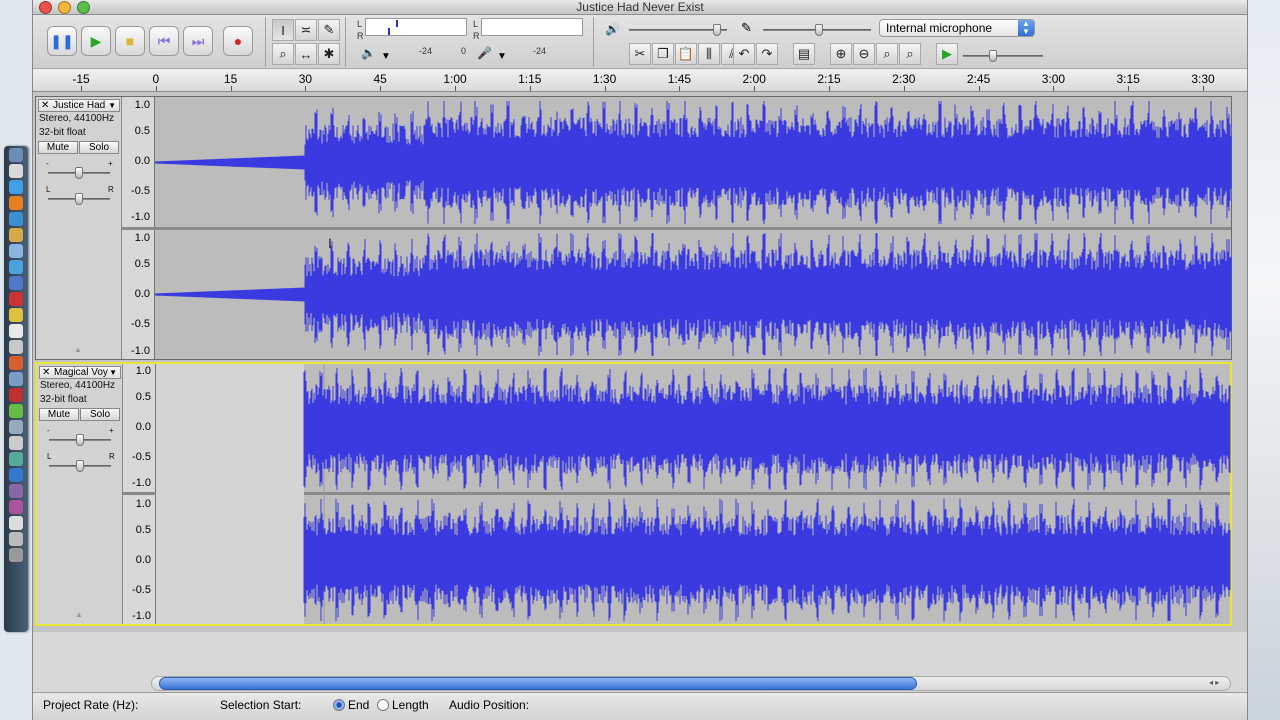 Image resolution: width=1280 pixels, height=720 pixels. I want to click on fit-selection-button: ⌕, so click(887, 54).